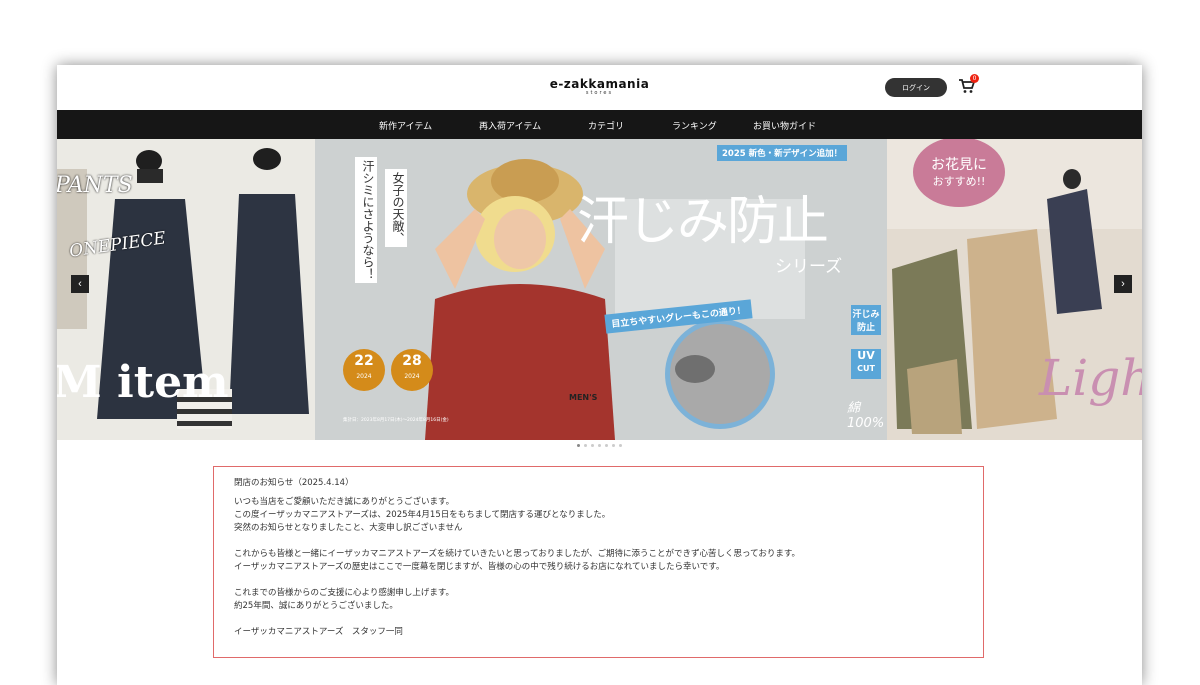  I want to click on site-logo: e-zakkamania stores, so click(599, 86).